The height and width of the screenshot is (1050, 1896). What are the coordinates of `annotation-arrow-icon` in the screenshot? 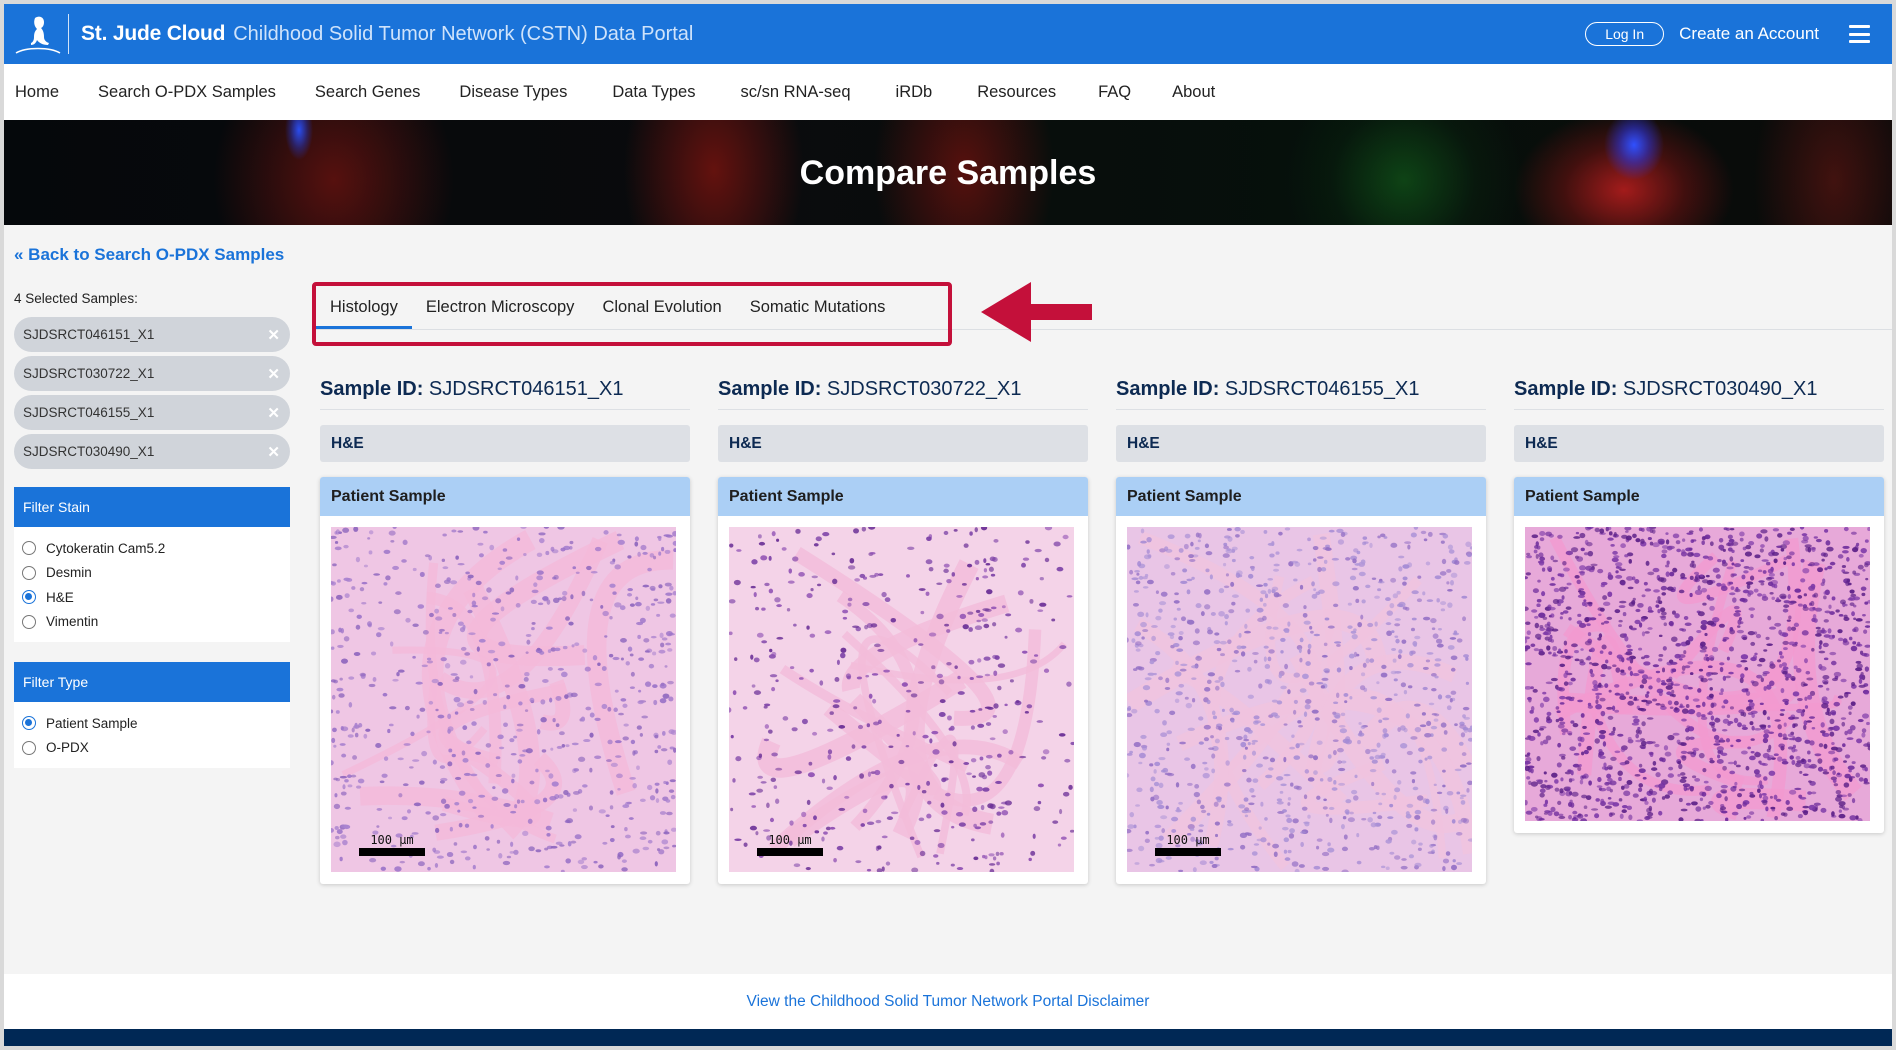 It's located at (1036, 312).